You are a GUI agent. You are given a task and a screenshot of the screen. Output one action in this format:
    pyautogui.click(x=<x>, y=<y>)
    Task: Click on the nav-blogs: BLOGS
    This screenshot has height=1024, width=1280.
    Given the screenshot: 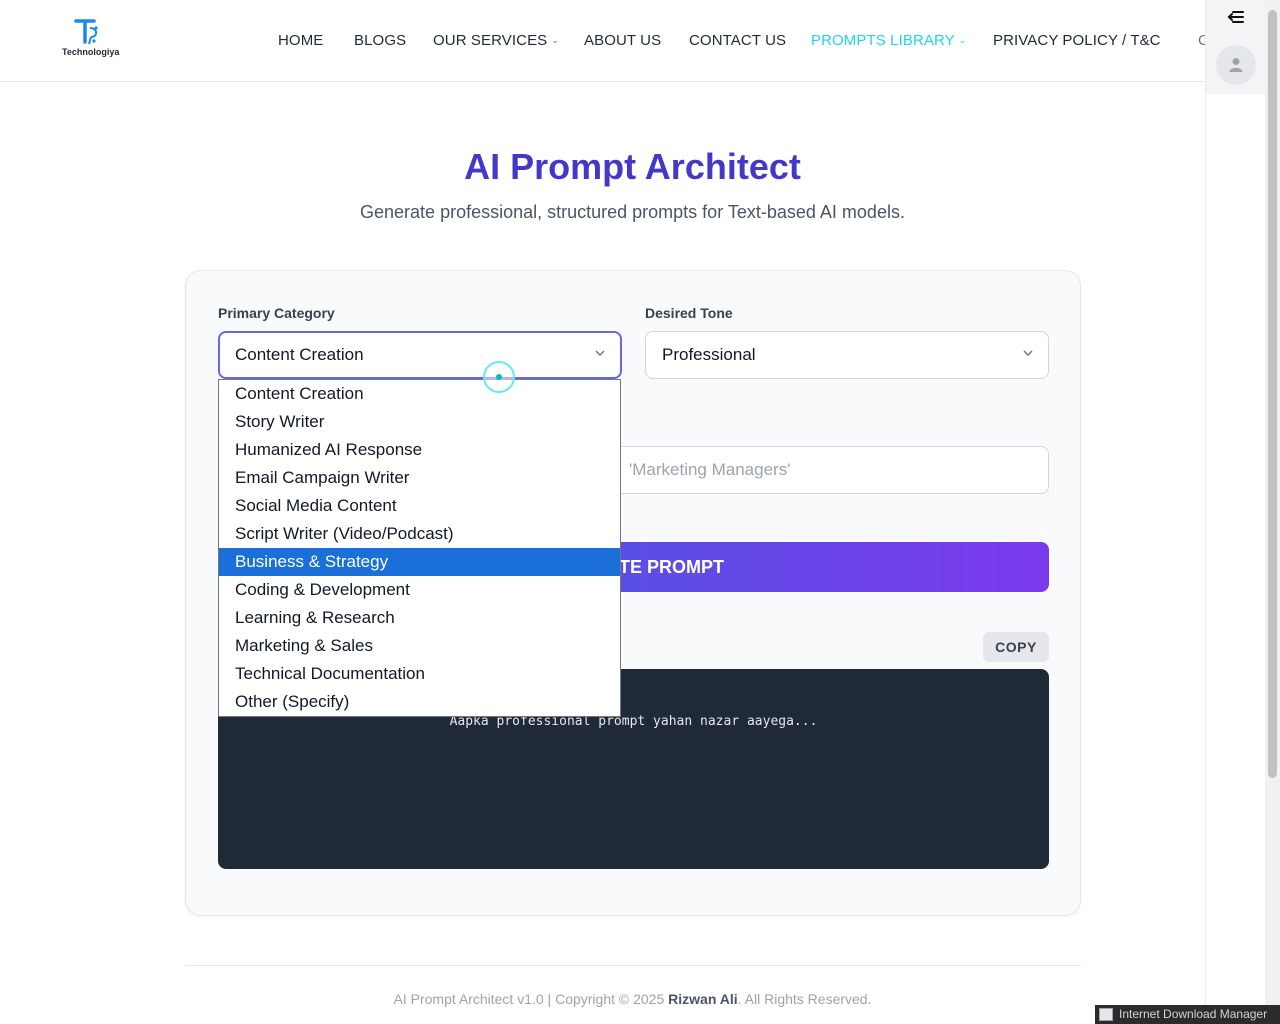 What is the action you would take?
    pyautogui.click(x=380, y=40)
    